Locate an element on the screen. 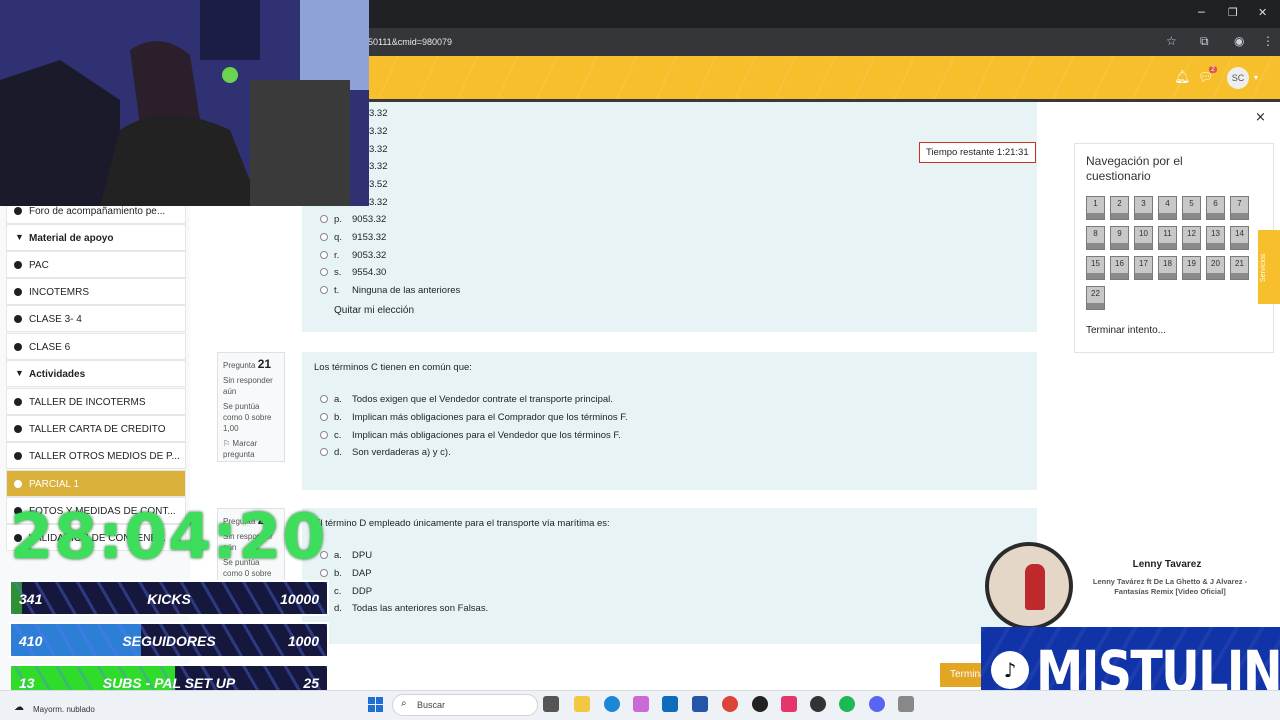 This screenshot has width=1280, height=720. store-icon is located at coordinates (700, 704).